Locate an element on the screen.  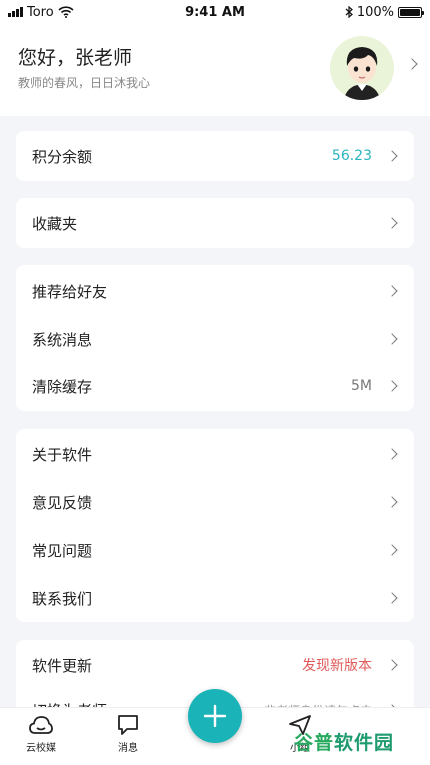
feedback-label: 意见反馈 is located at coordinates (62, 502).